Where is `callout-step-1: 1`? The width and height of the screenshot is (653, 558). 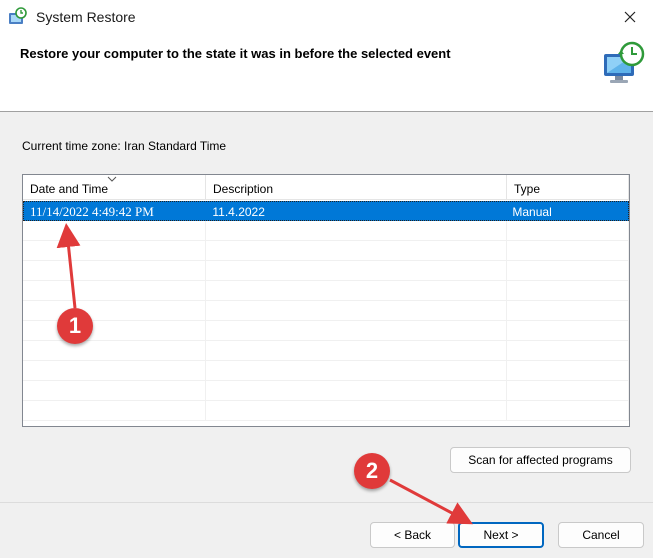 callout-step-1: 1 is located at coordinates (75, 326).